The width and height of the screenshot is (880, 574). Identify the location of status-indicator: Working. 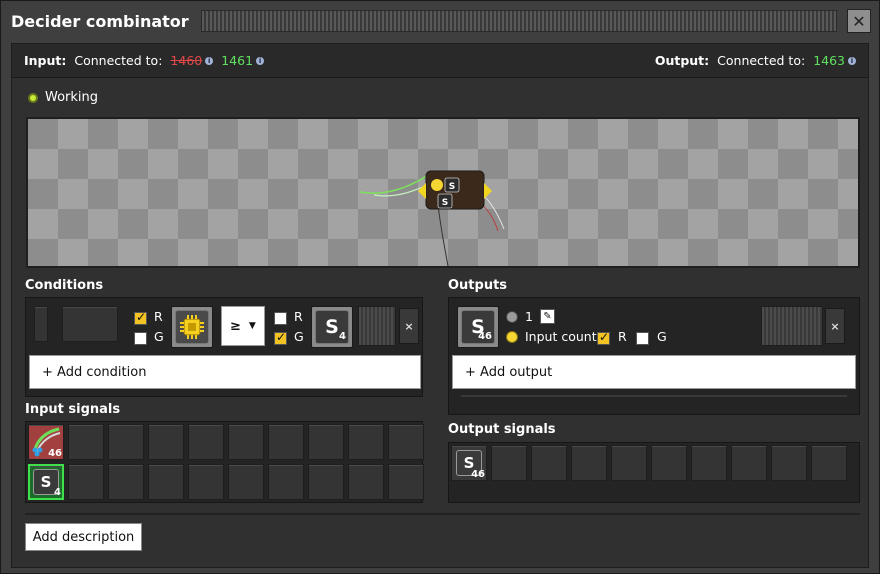
(63, 97).